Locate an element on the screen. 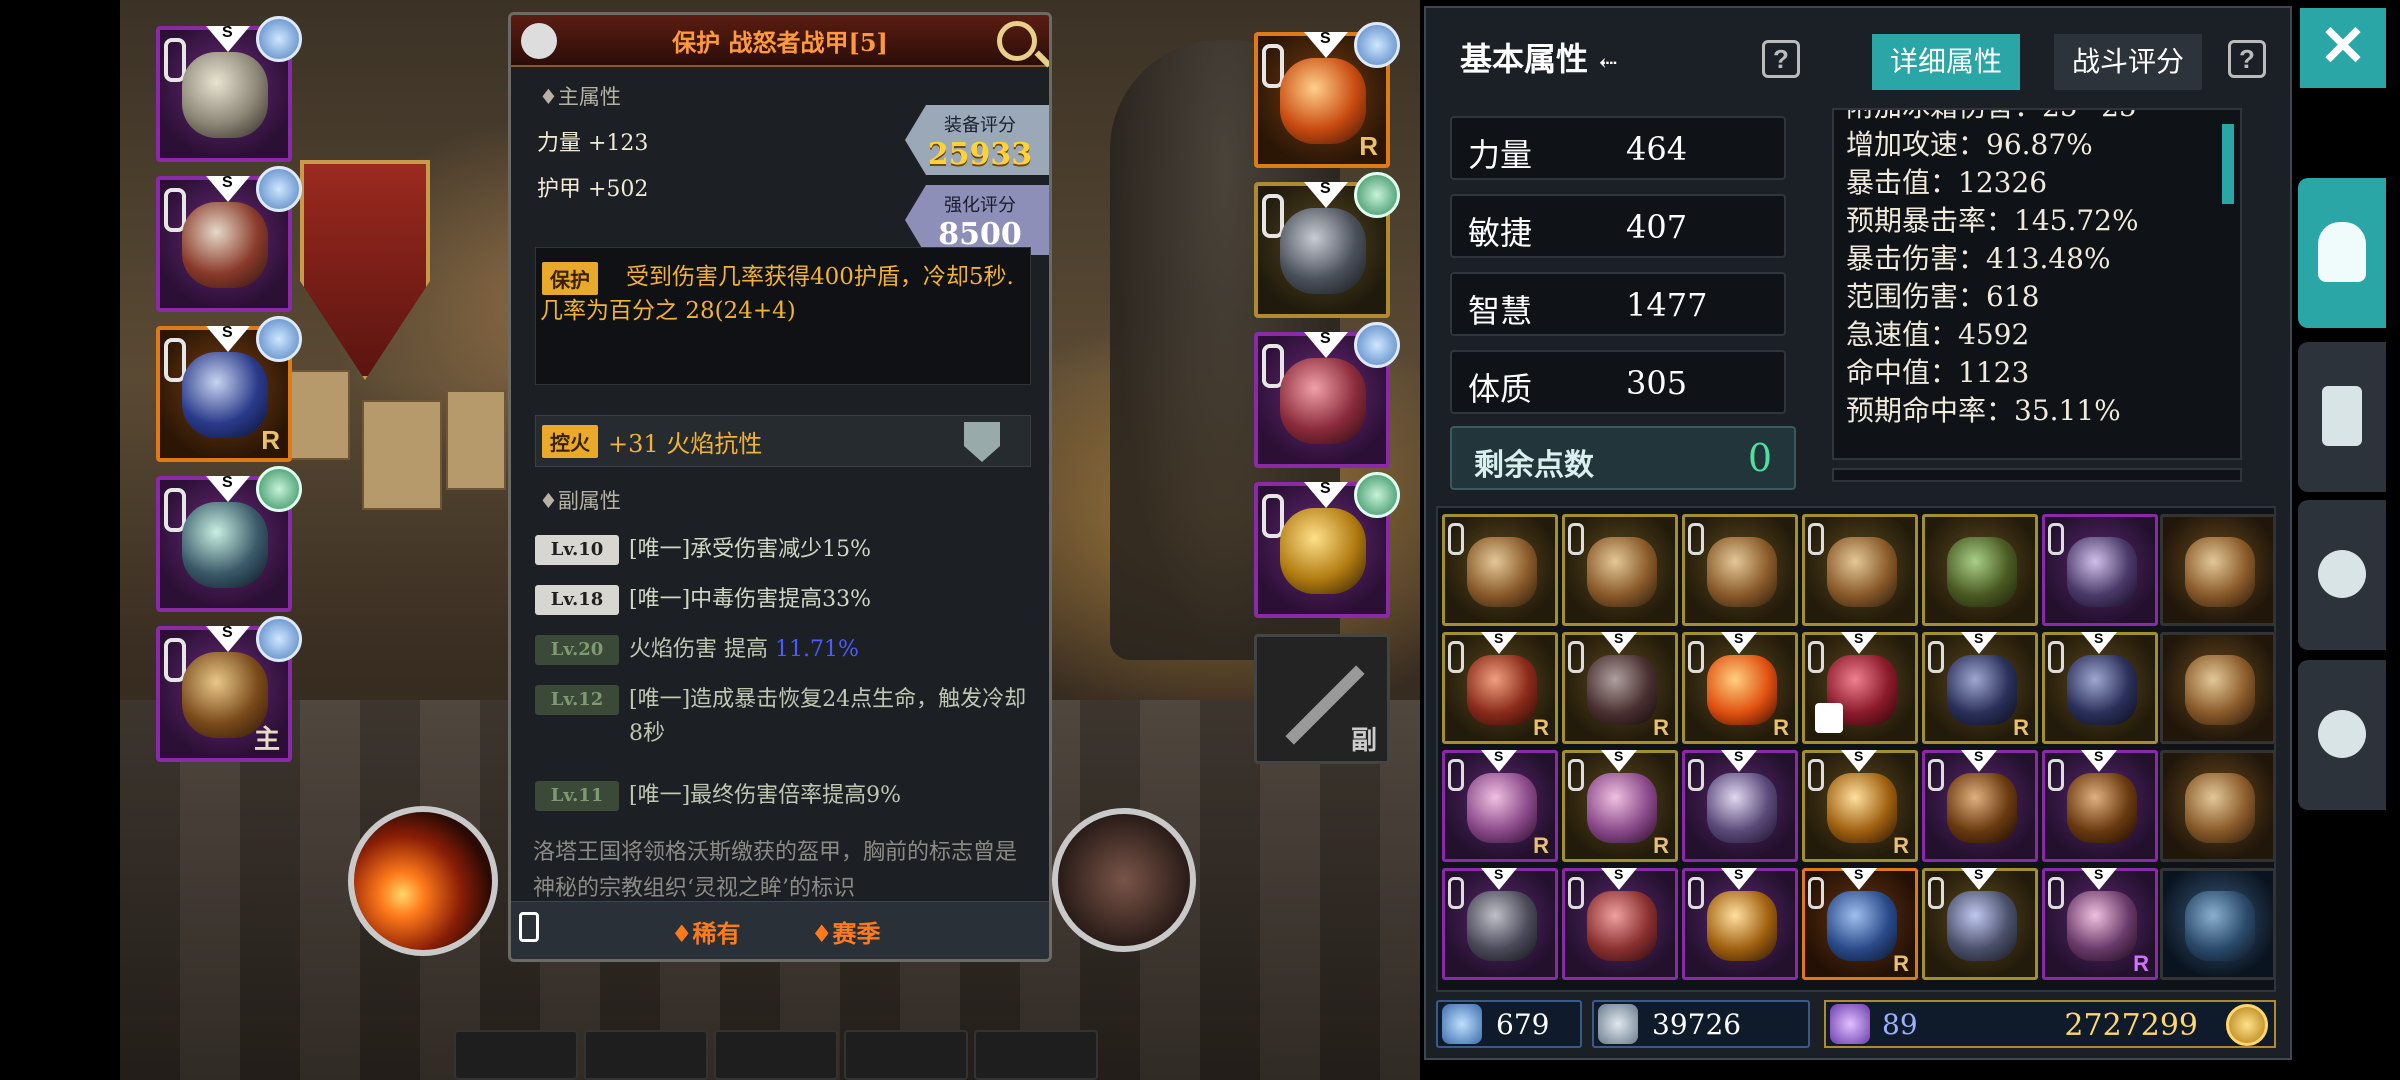 The height and width of the screenshot is (1080, 2400). side-tab-target is located at coordinates (2342, 575).